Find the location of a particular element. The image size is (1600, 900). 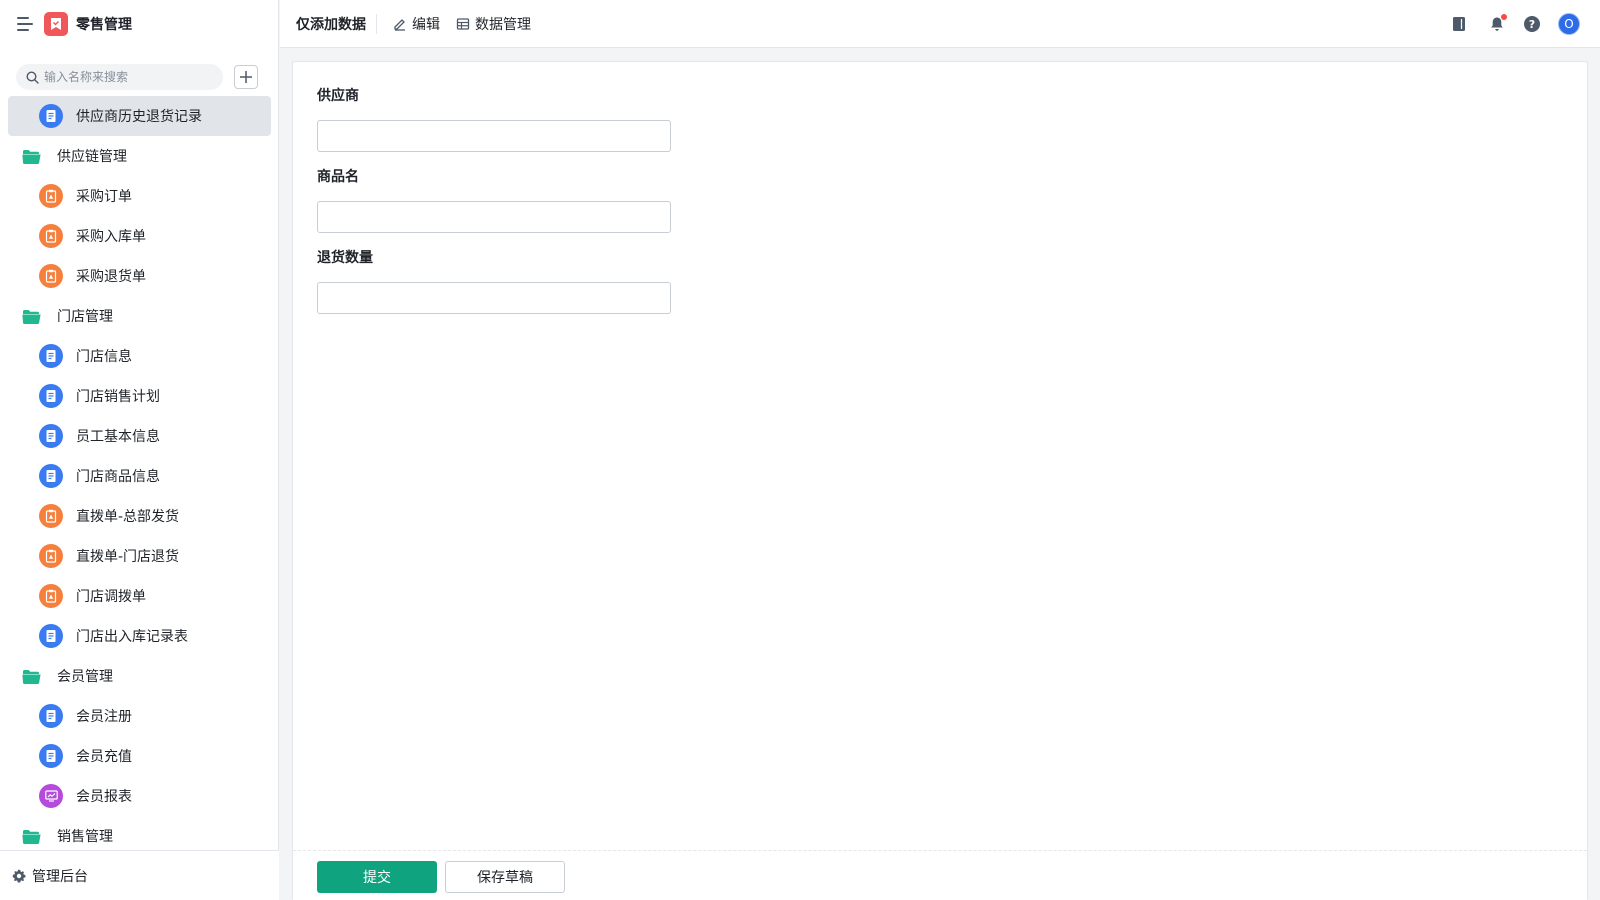

save-draft-button: 保存草稿 is located at coordinates (505, 877).